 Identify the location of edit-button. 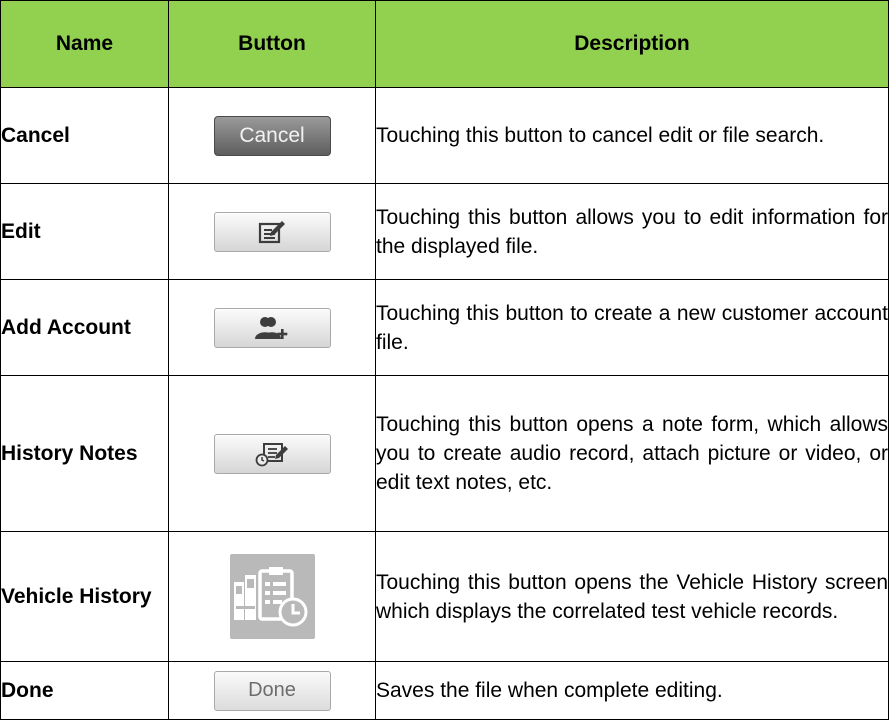
(272, 231).